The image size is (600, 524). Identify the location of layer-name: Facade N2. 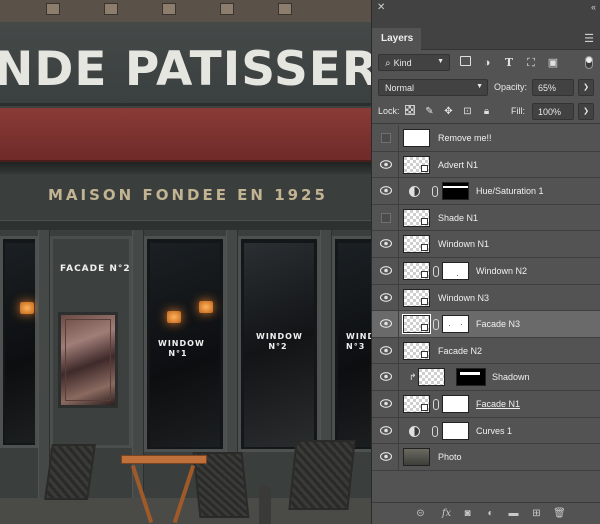
(460, 350).